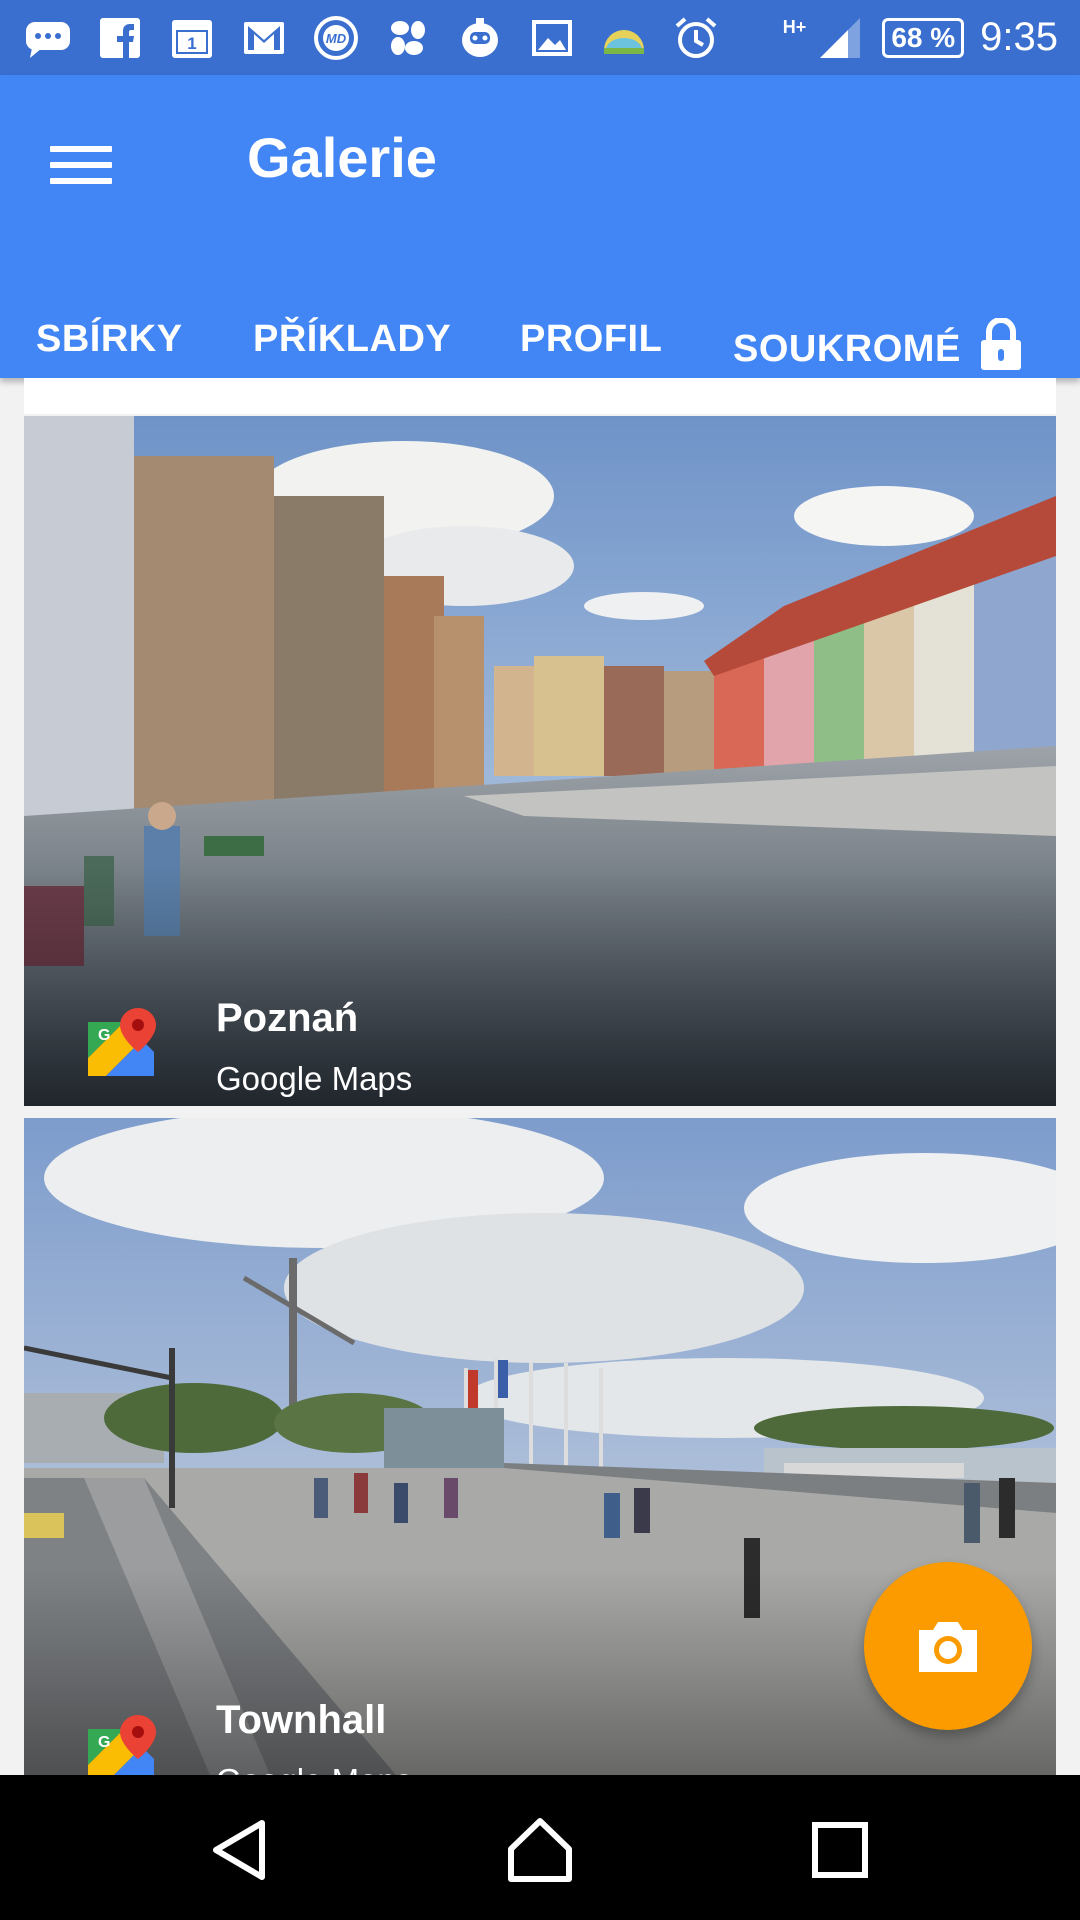 Image resolution: width=1080 pixels, height=1920 pixels. I want to click on network-type: H+, so click(794, 27).